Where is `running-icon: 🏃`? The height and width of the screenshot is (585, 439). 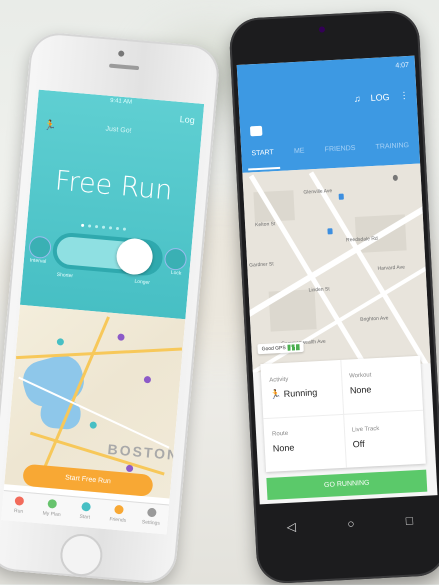 running-icon: 🏃 is located at coordinates (276, 394).